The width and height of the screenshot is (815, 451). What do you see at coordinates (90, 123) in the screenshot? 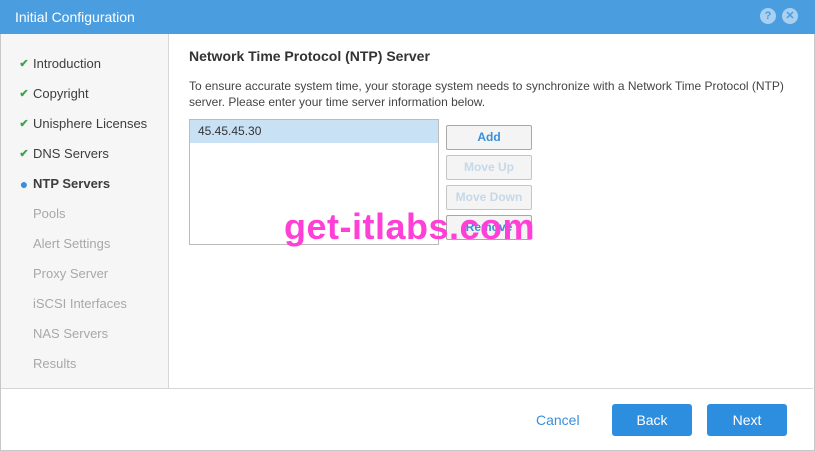
I see `step-label: Unisphere Licenses` at bounding box center [90, 123].